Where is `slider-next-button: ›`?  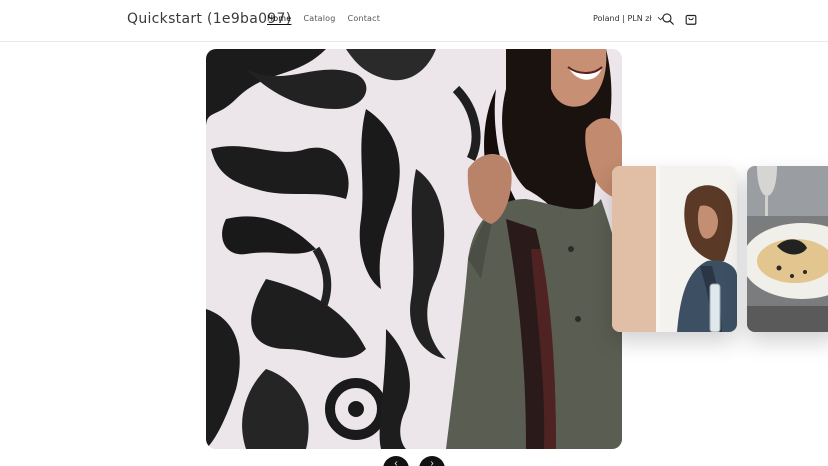
slider-next-button: › is located at coordinates (432, 461).